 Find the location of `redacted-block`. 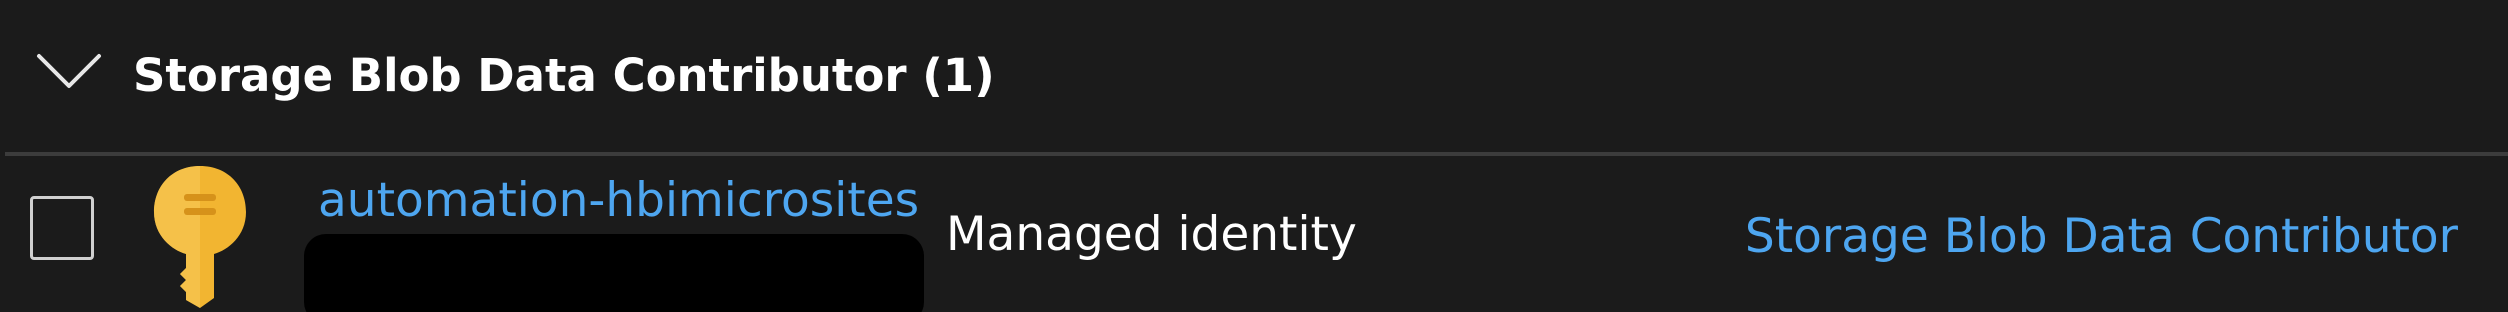

redacted-block is located at coordinates (614, 273).